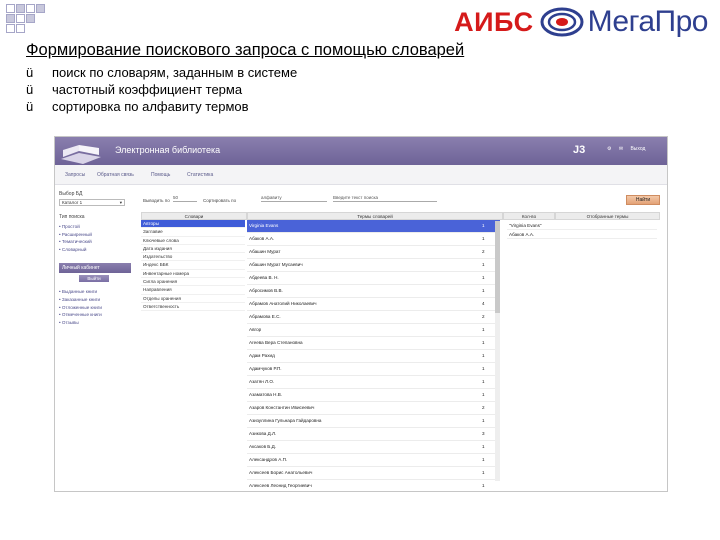  What do you see at coordinates (373, 473) in the screenshot?
I see `term-row: Алексеев Борис Анатольевич 1` at bounding box center [373, 473].